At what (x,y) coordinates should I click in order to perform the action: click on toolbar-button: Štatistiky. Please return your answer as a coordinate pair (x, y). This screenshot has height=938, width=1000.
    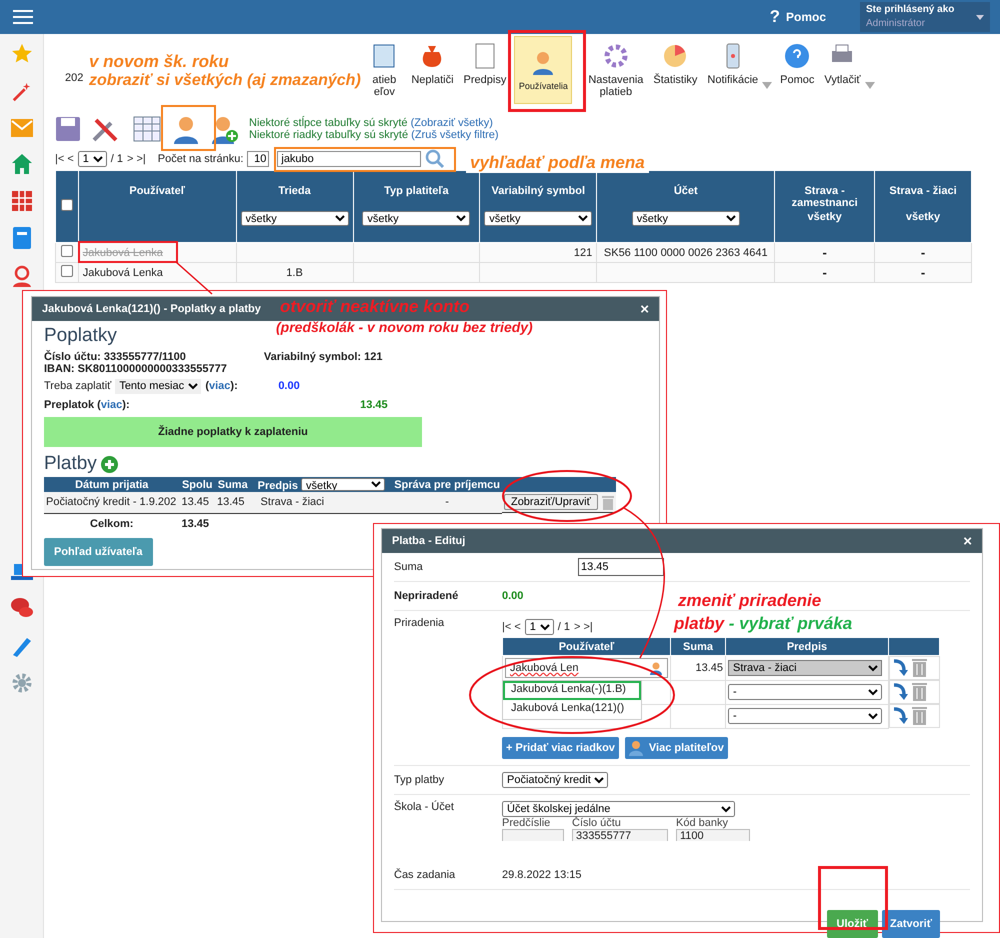
    Looking at the image, I should click on (675, 64).